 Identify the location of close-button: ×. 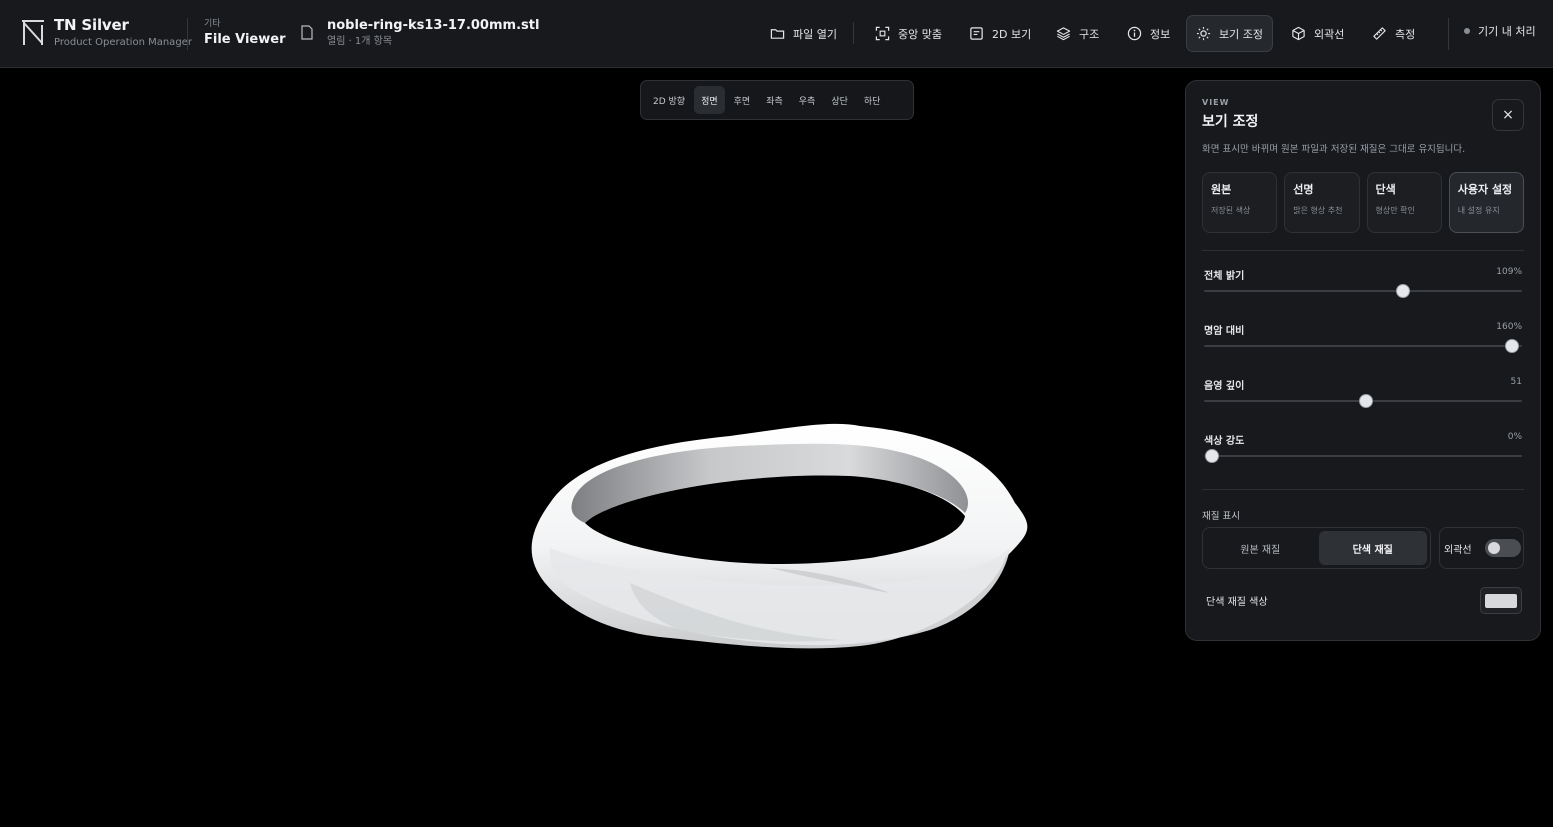
(1508, 115).